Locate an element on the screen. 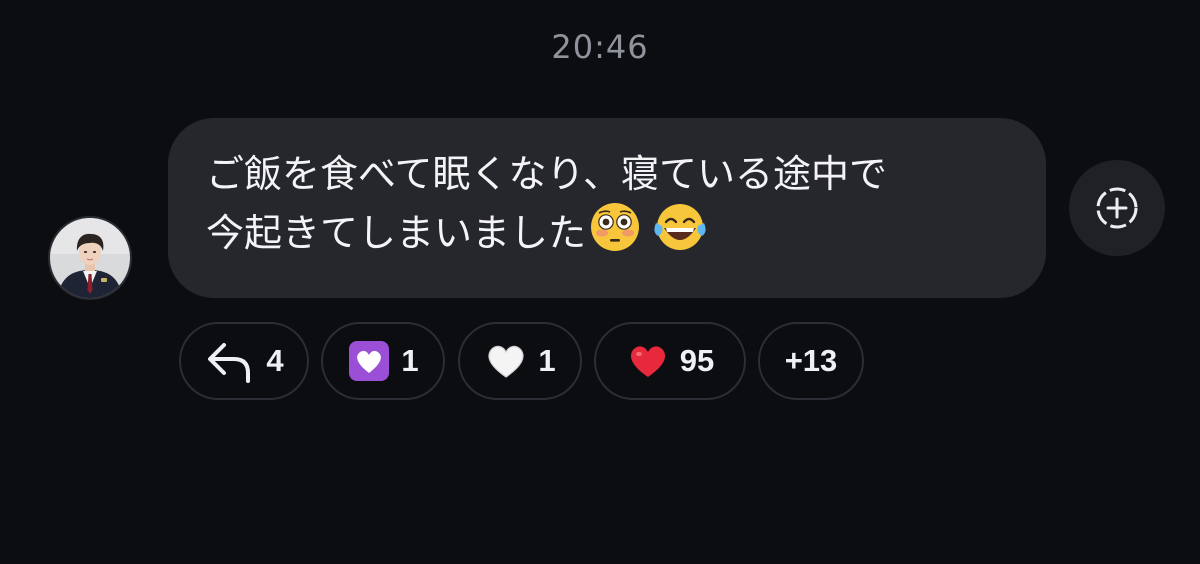 The width and height of the screenshot is (1200, 564). white-heart-icon is located at coordinates (506, 361).